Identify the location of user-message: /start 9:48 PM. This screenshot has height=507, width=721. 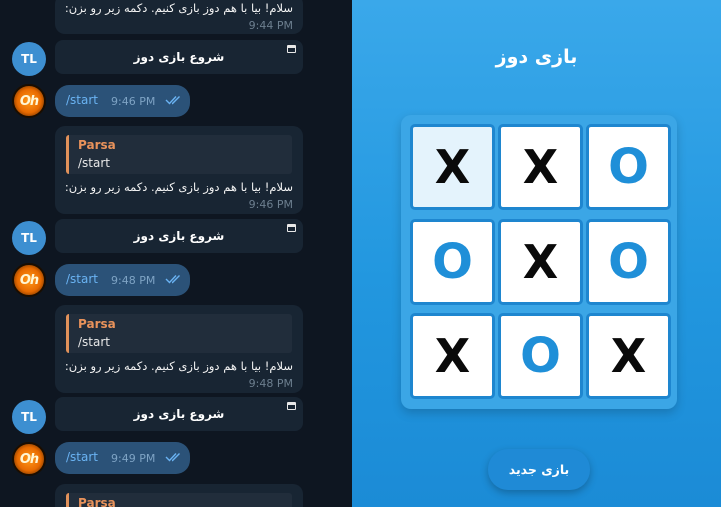
(122, 280).